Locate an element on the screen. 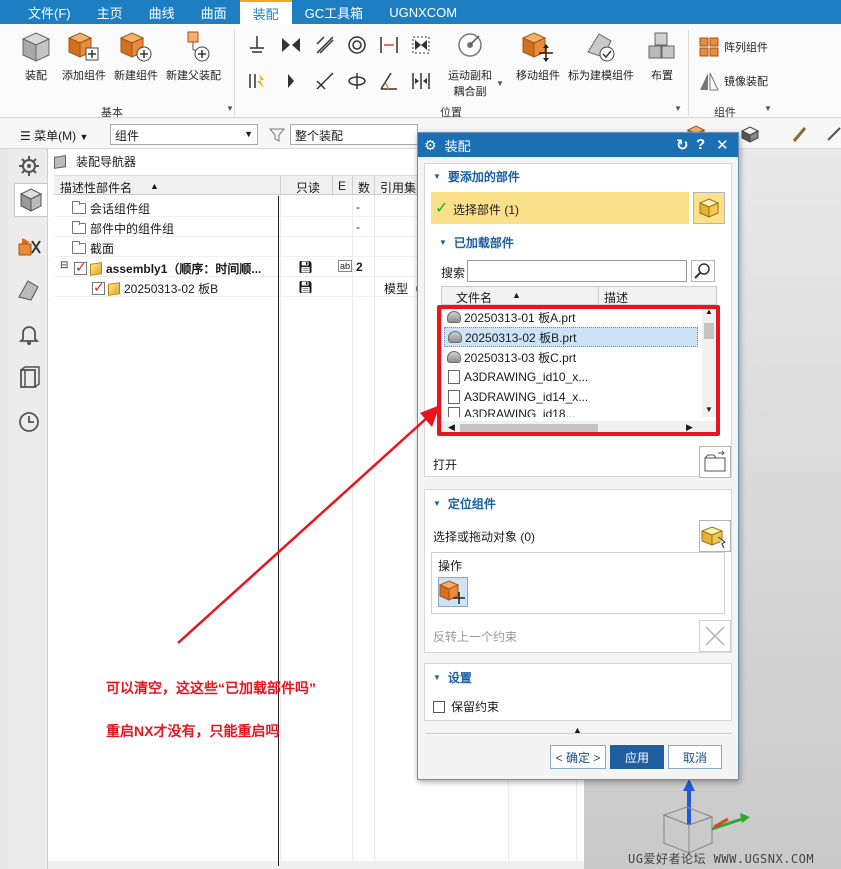  mark-as-modeling-component-button: 标为建模组件 is located at coordinates (601, 56).